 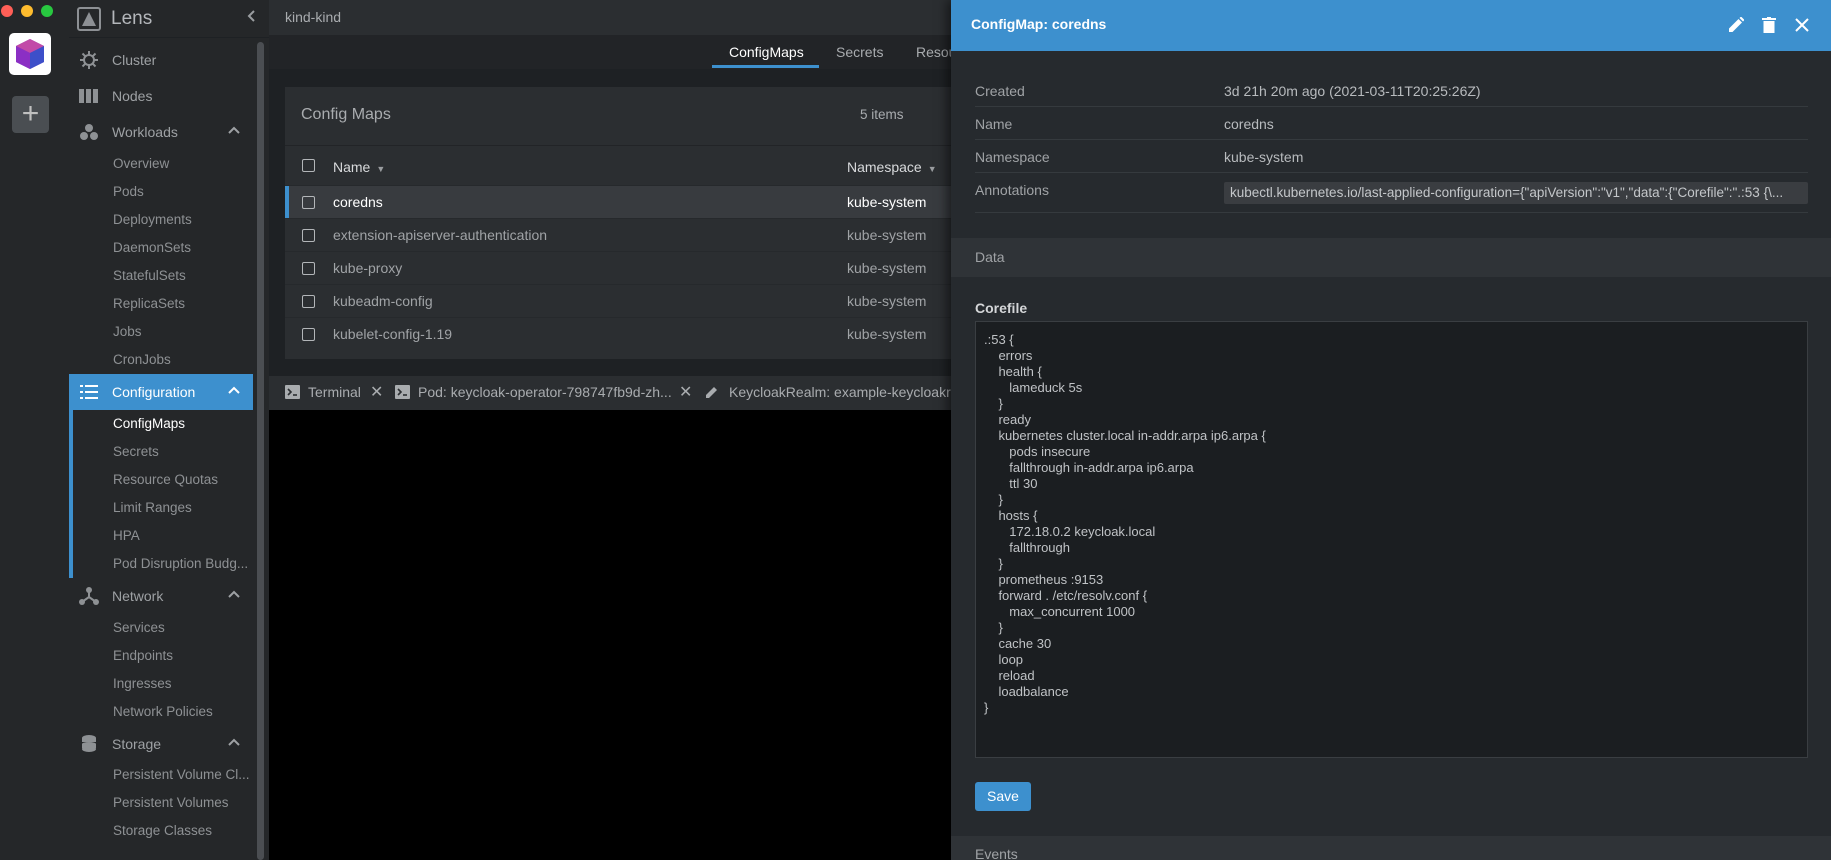 What do you see at coordinates (440, 235) in the screenshot?
I see `row-name: extension-apiserver-authentication` at bounding box center [440, 235].